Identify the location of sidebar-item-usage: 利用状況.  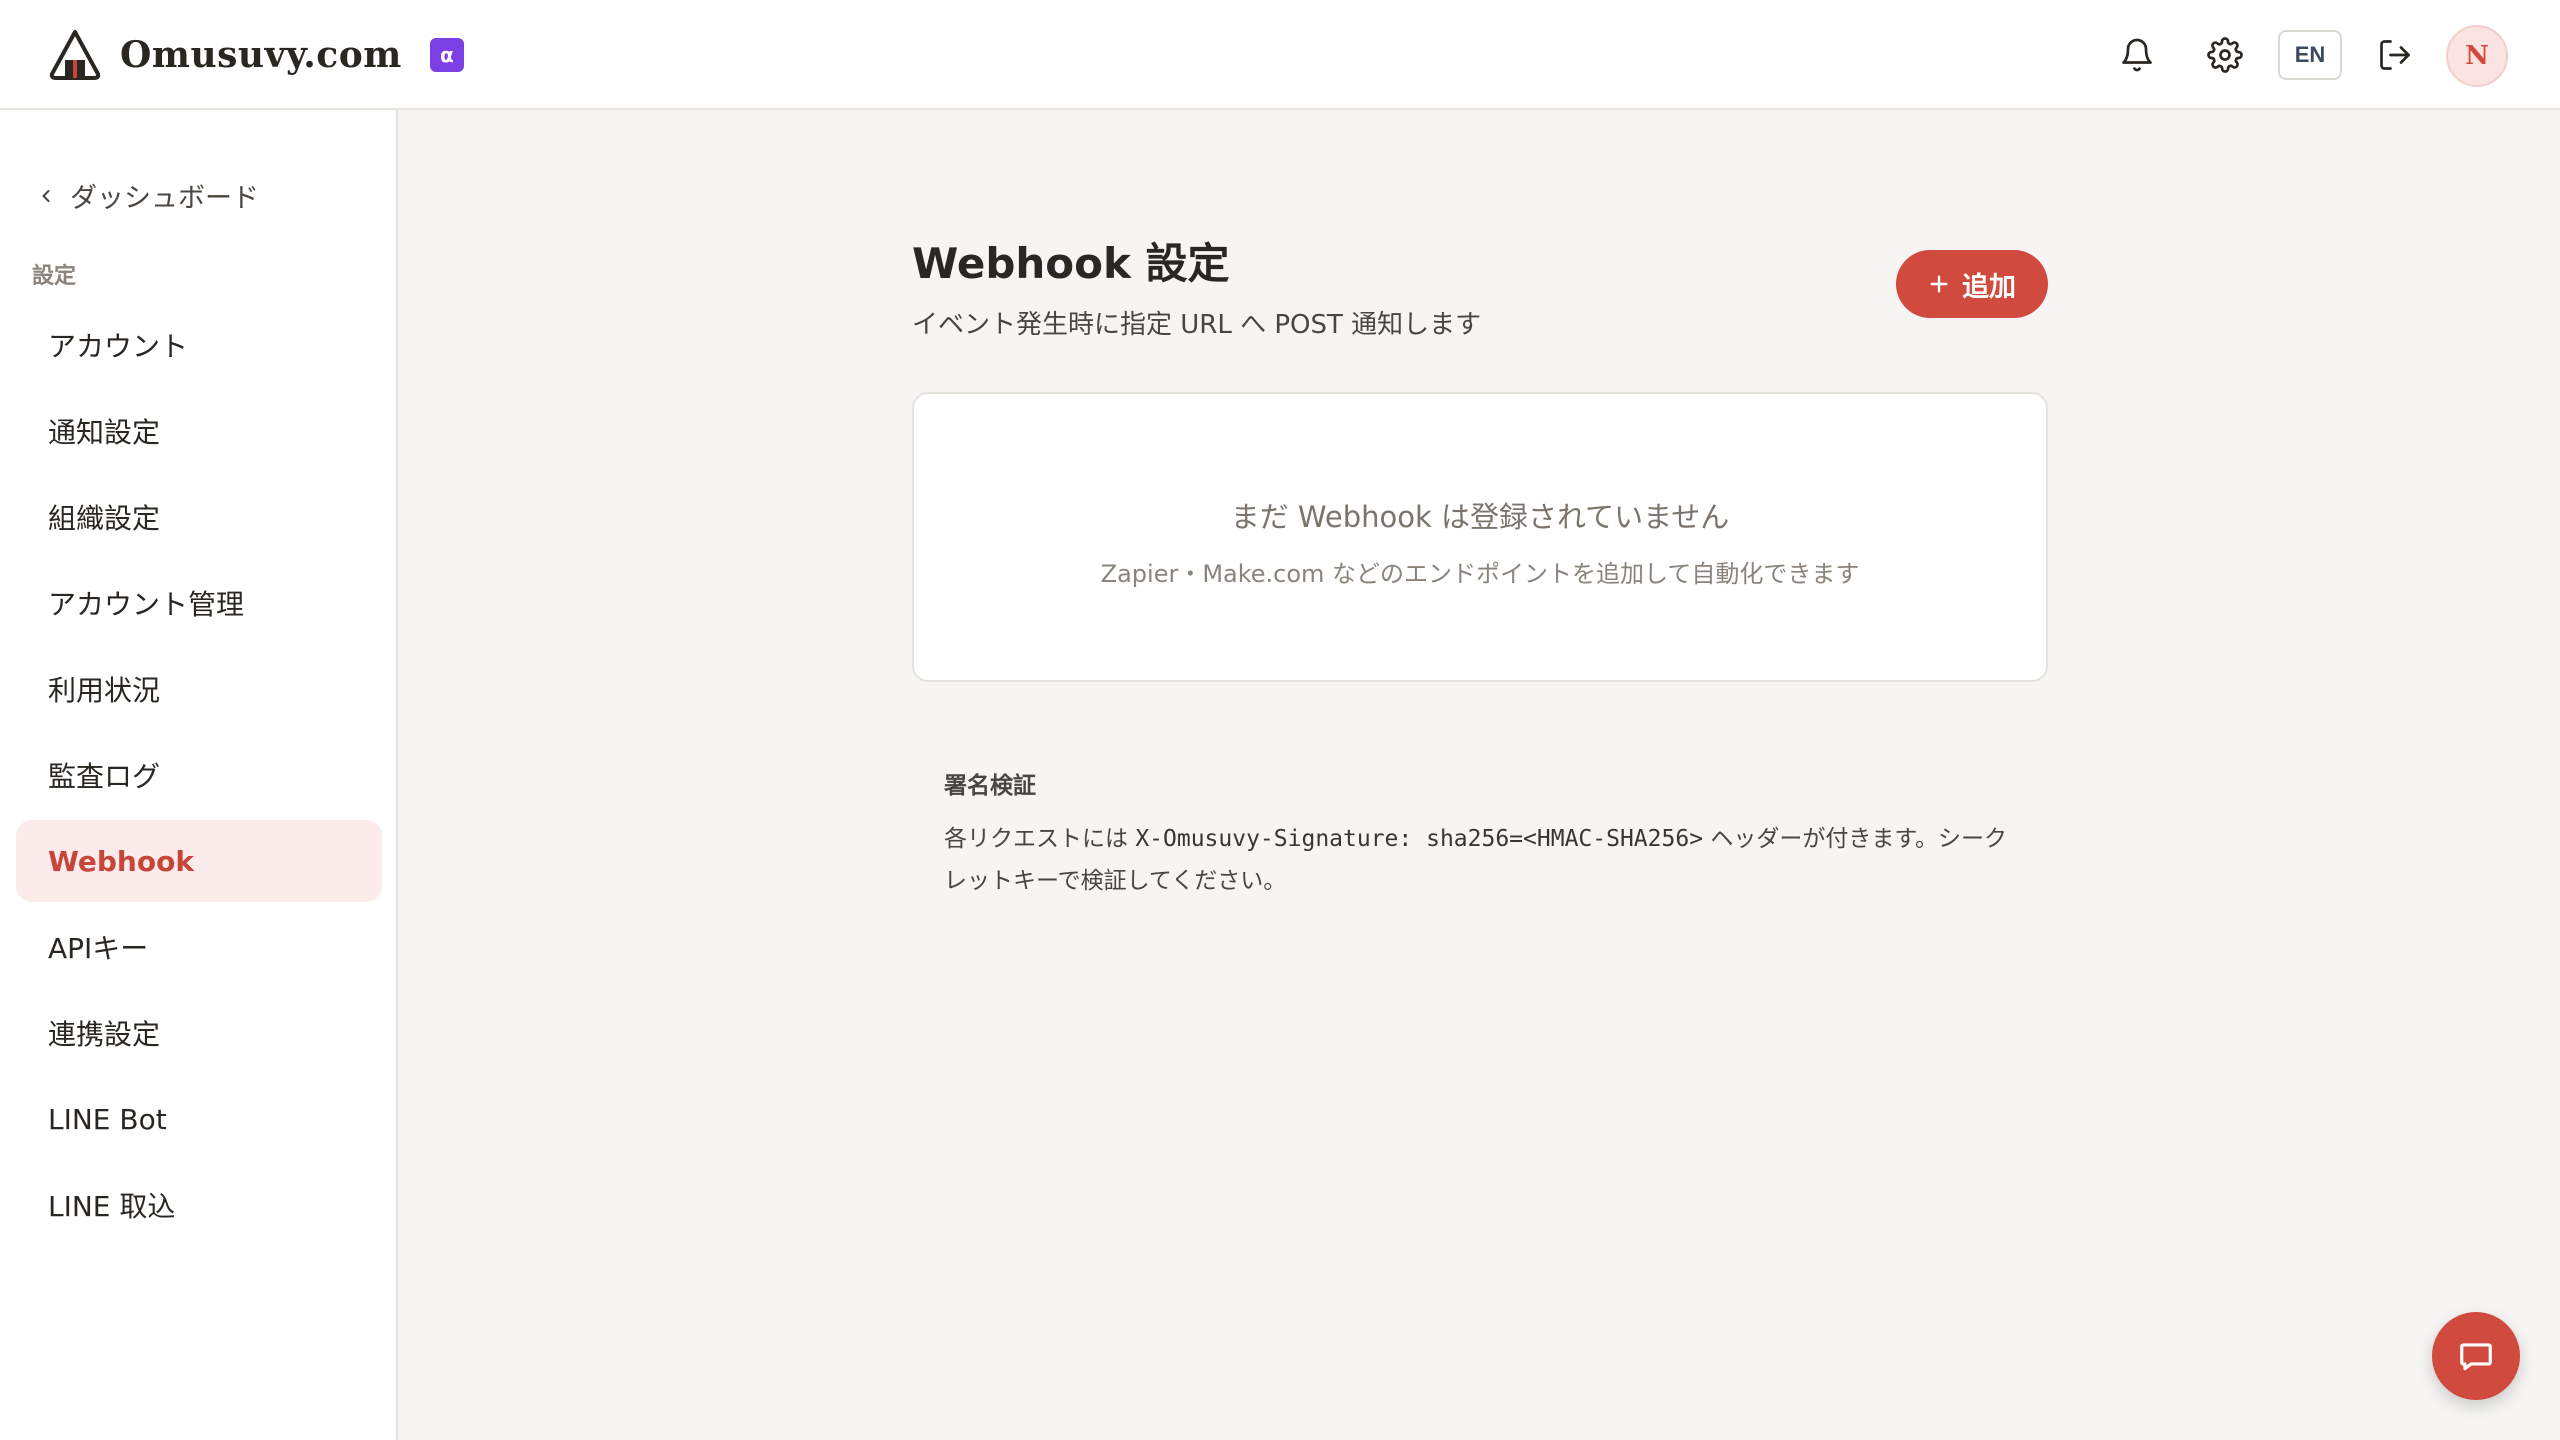
(199, 689).